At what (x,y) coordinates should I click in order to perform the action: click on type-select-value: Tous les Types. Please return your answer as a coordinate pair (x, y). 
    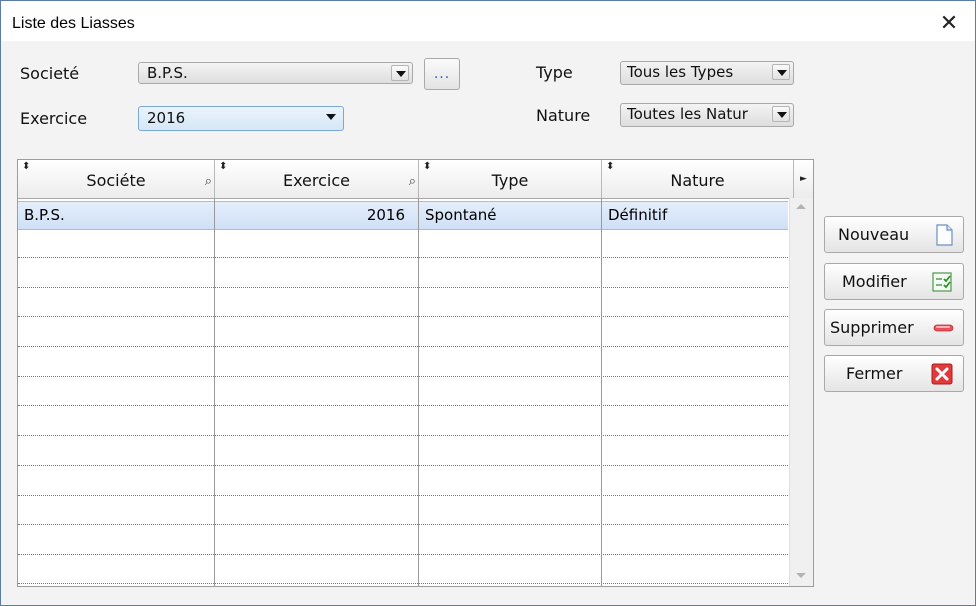
    Looking at the image, I should click on (680, 72).